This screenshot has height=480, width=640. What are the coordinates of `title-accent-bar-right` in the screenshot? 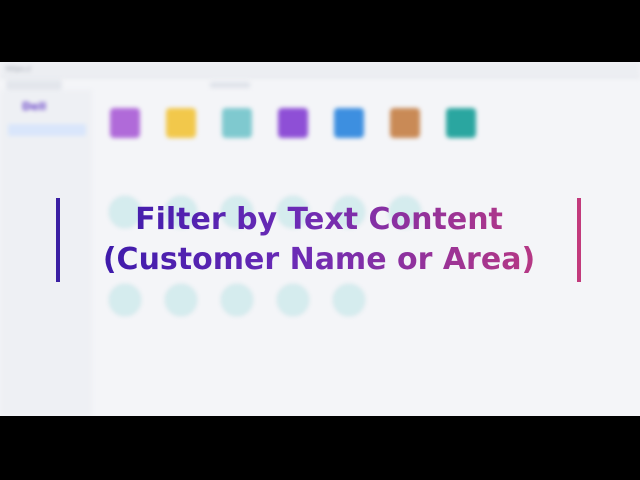 It's located at (579, 240).